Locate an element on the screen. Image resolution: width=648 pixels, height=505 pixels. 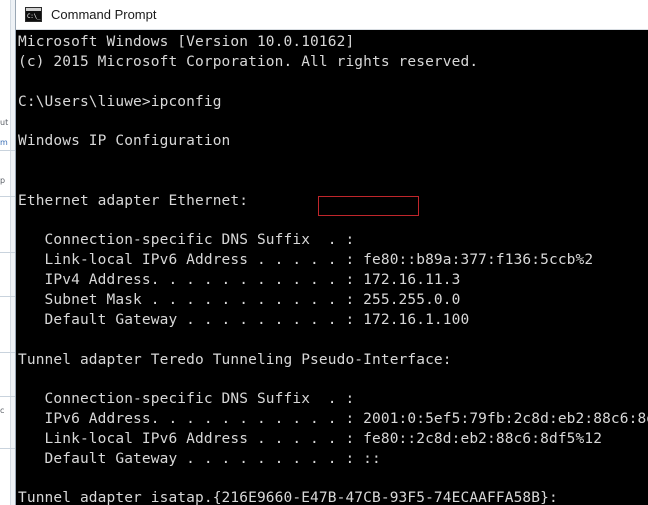
background-text-fragment: m is located at coordinates (4, 142).